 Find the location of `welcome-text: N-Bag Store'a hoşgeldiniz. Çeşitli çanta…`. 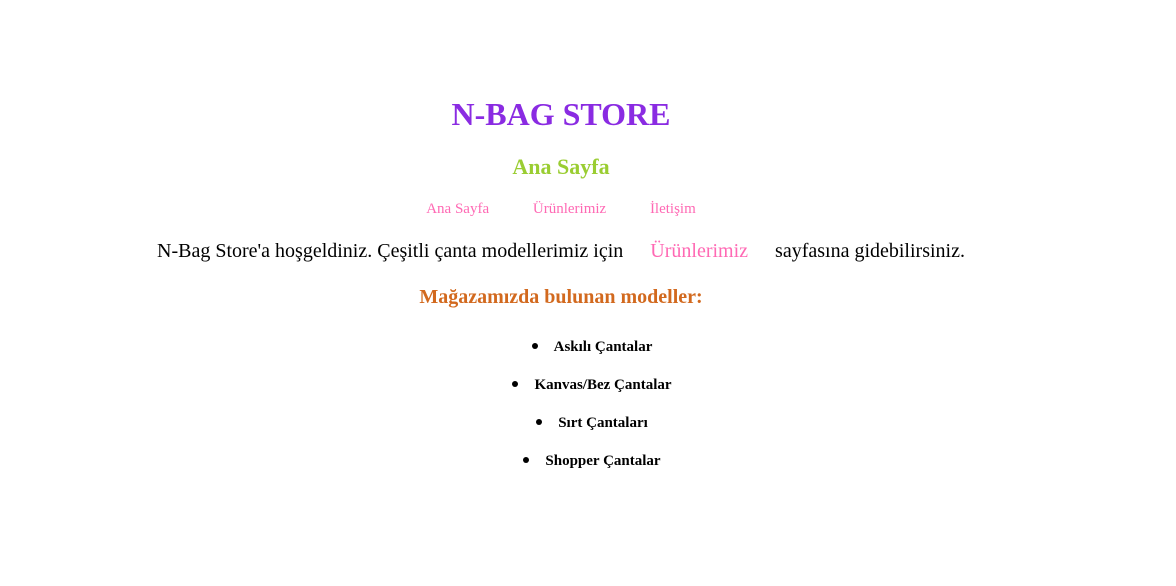

welcome-text: N-Bag Store'a hoşgeldiniz. Çeşitli çanta… is located at coordinates (561, 251).